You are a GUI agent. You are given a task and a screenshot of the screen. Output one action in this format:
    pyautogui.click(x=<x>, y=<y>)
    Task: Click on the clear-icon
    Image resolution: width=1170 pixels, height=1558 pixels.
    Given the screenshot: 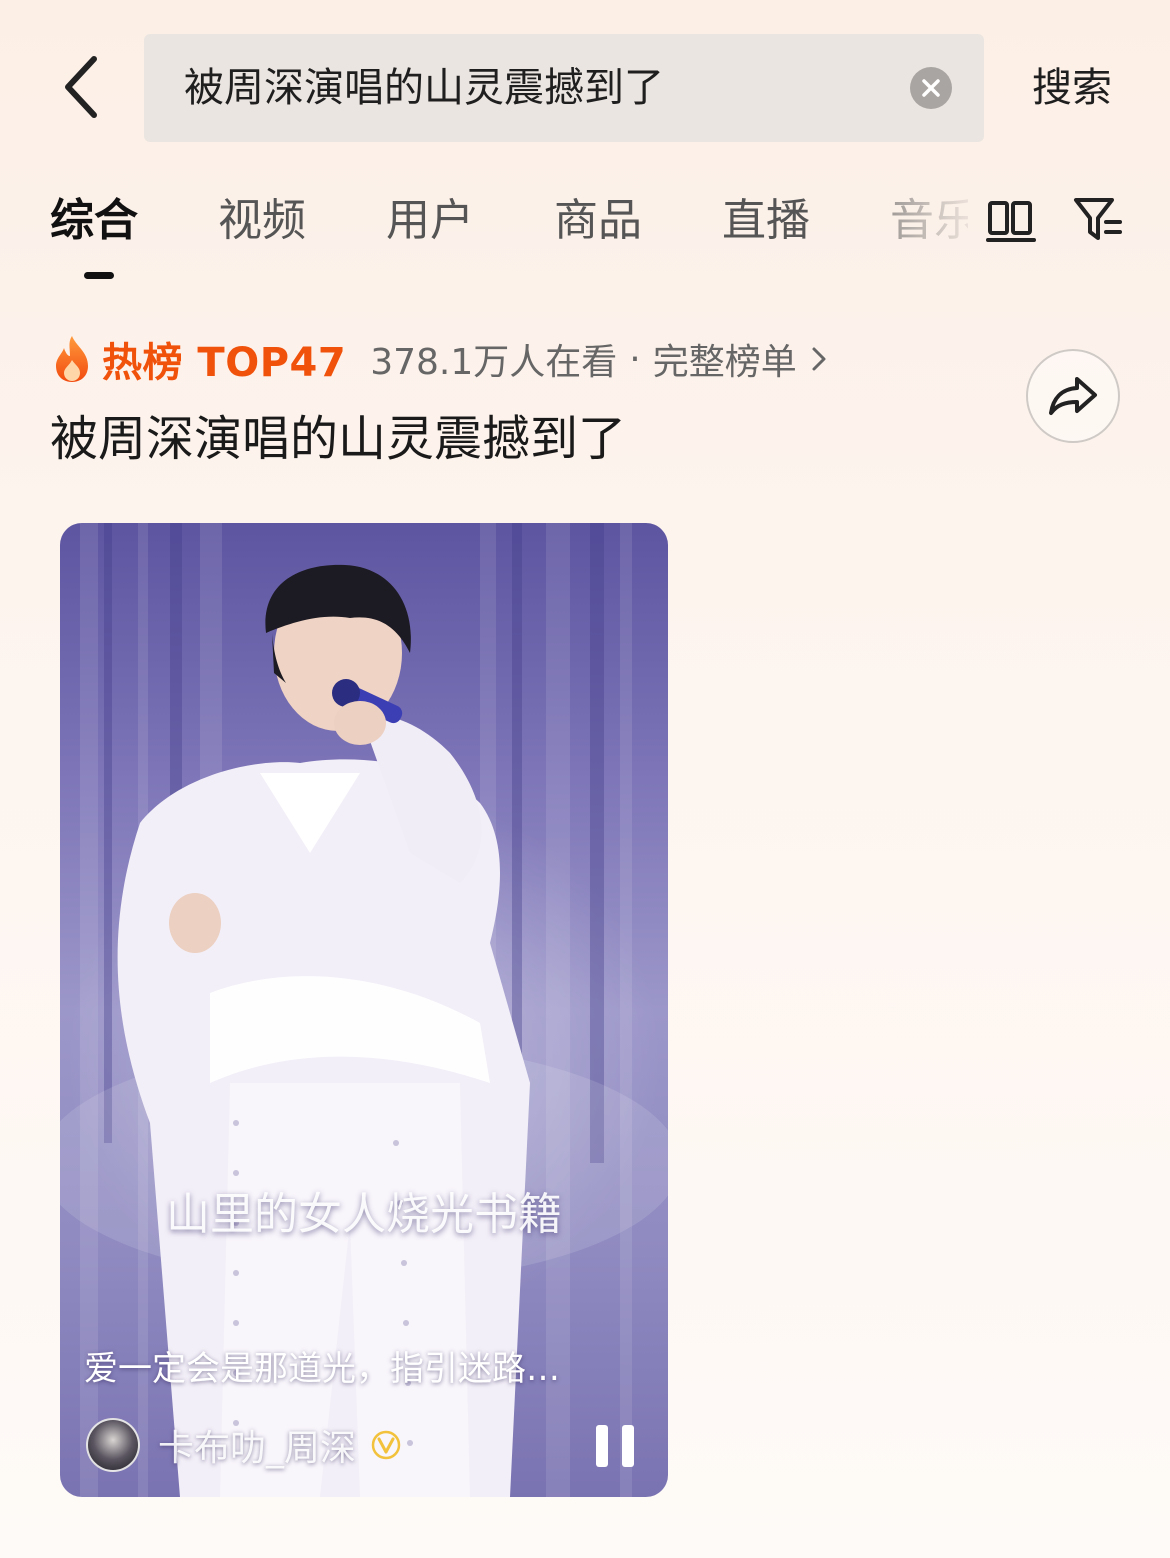 What is the action you would take?
    pyautogui.click(x=931, y=88)
    